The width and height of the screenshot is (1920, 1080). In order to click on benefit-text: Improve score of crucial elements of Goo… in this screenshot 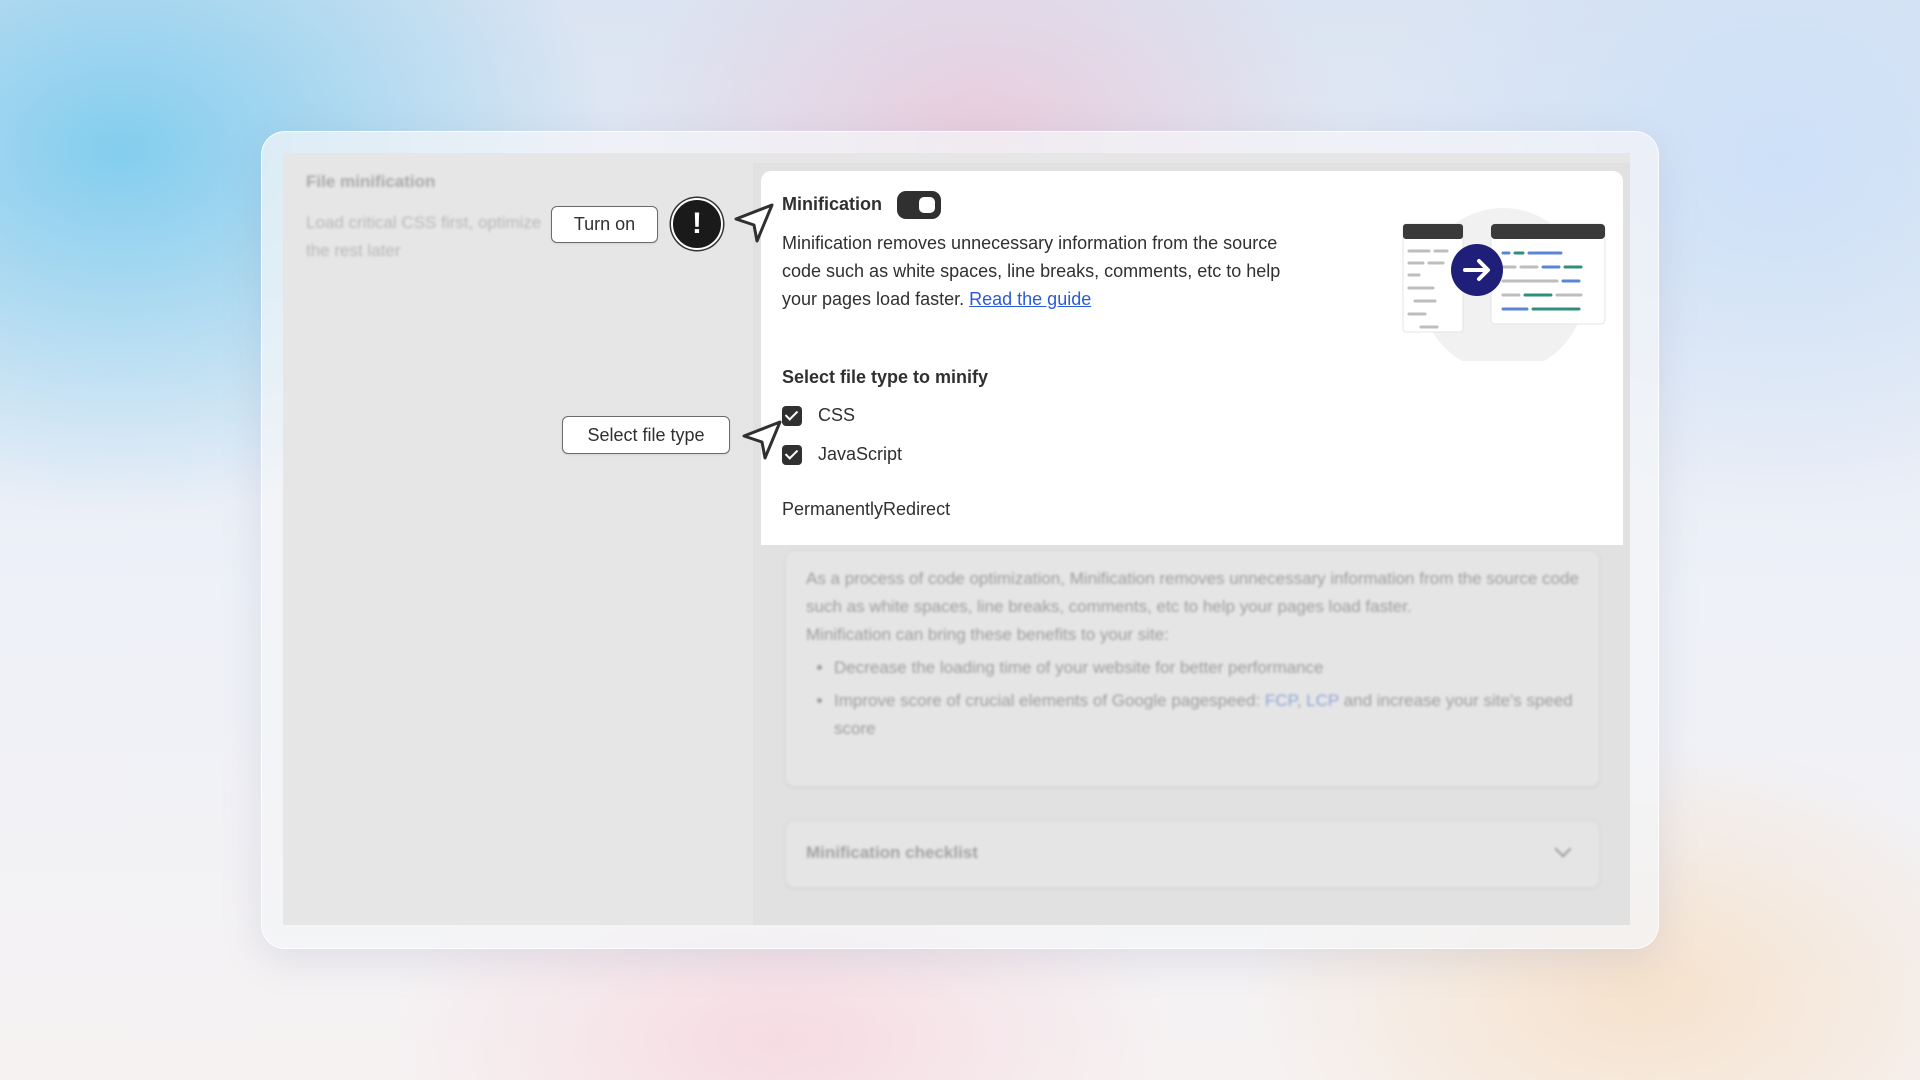, I will do `click(1049, 700)`.